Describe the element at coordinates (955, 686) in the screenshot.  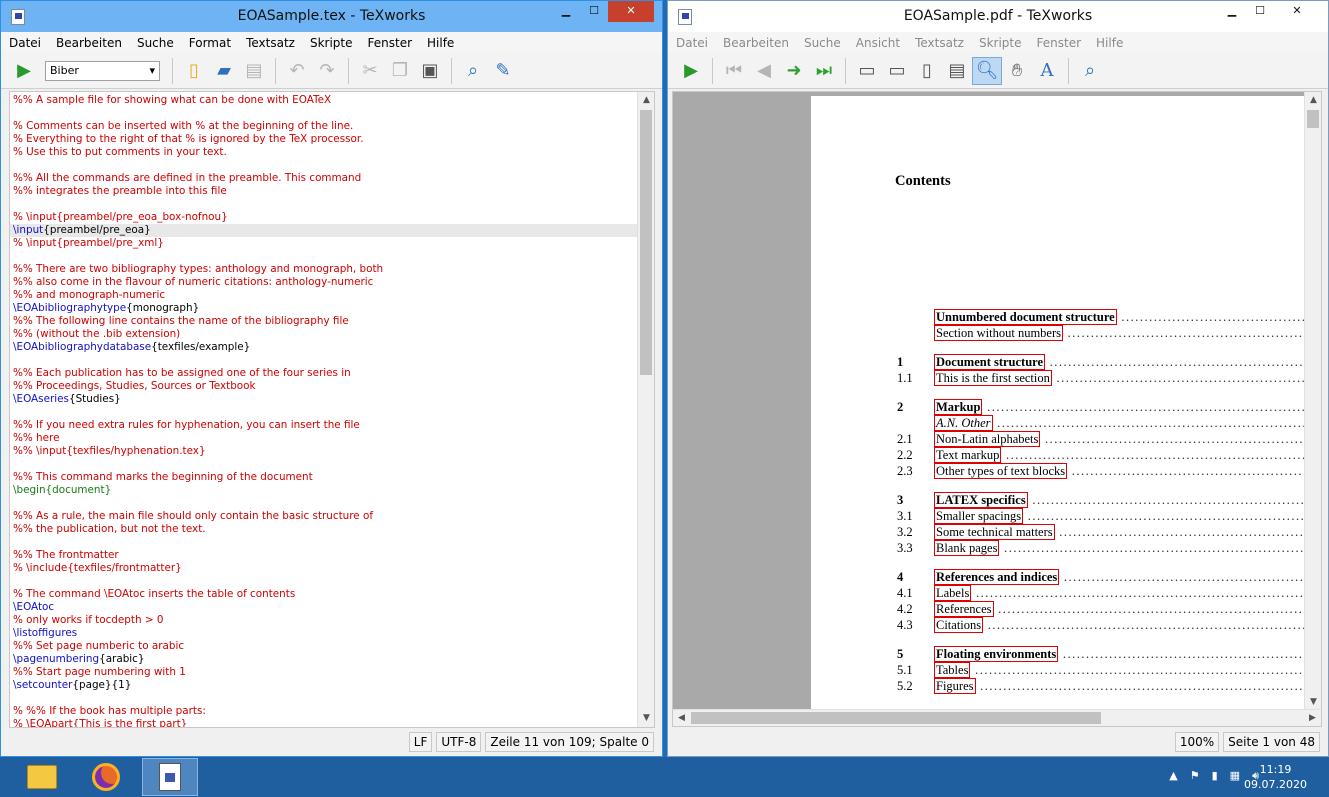
I see `toc-link: Figures` at that location.